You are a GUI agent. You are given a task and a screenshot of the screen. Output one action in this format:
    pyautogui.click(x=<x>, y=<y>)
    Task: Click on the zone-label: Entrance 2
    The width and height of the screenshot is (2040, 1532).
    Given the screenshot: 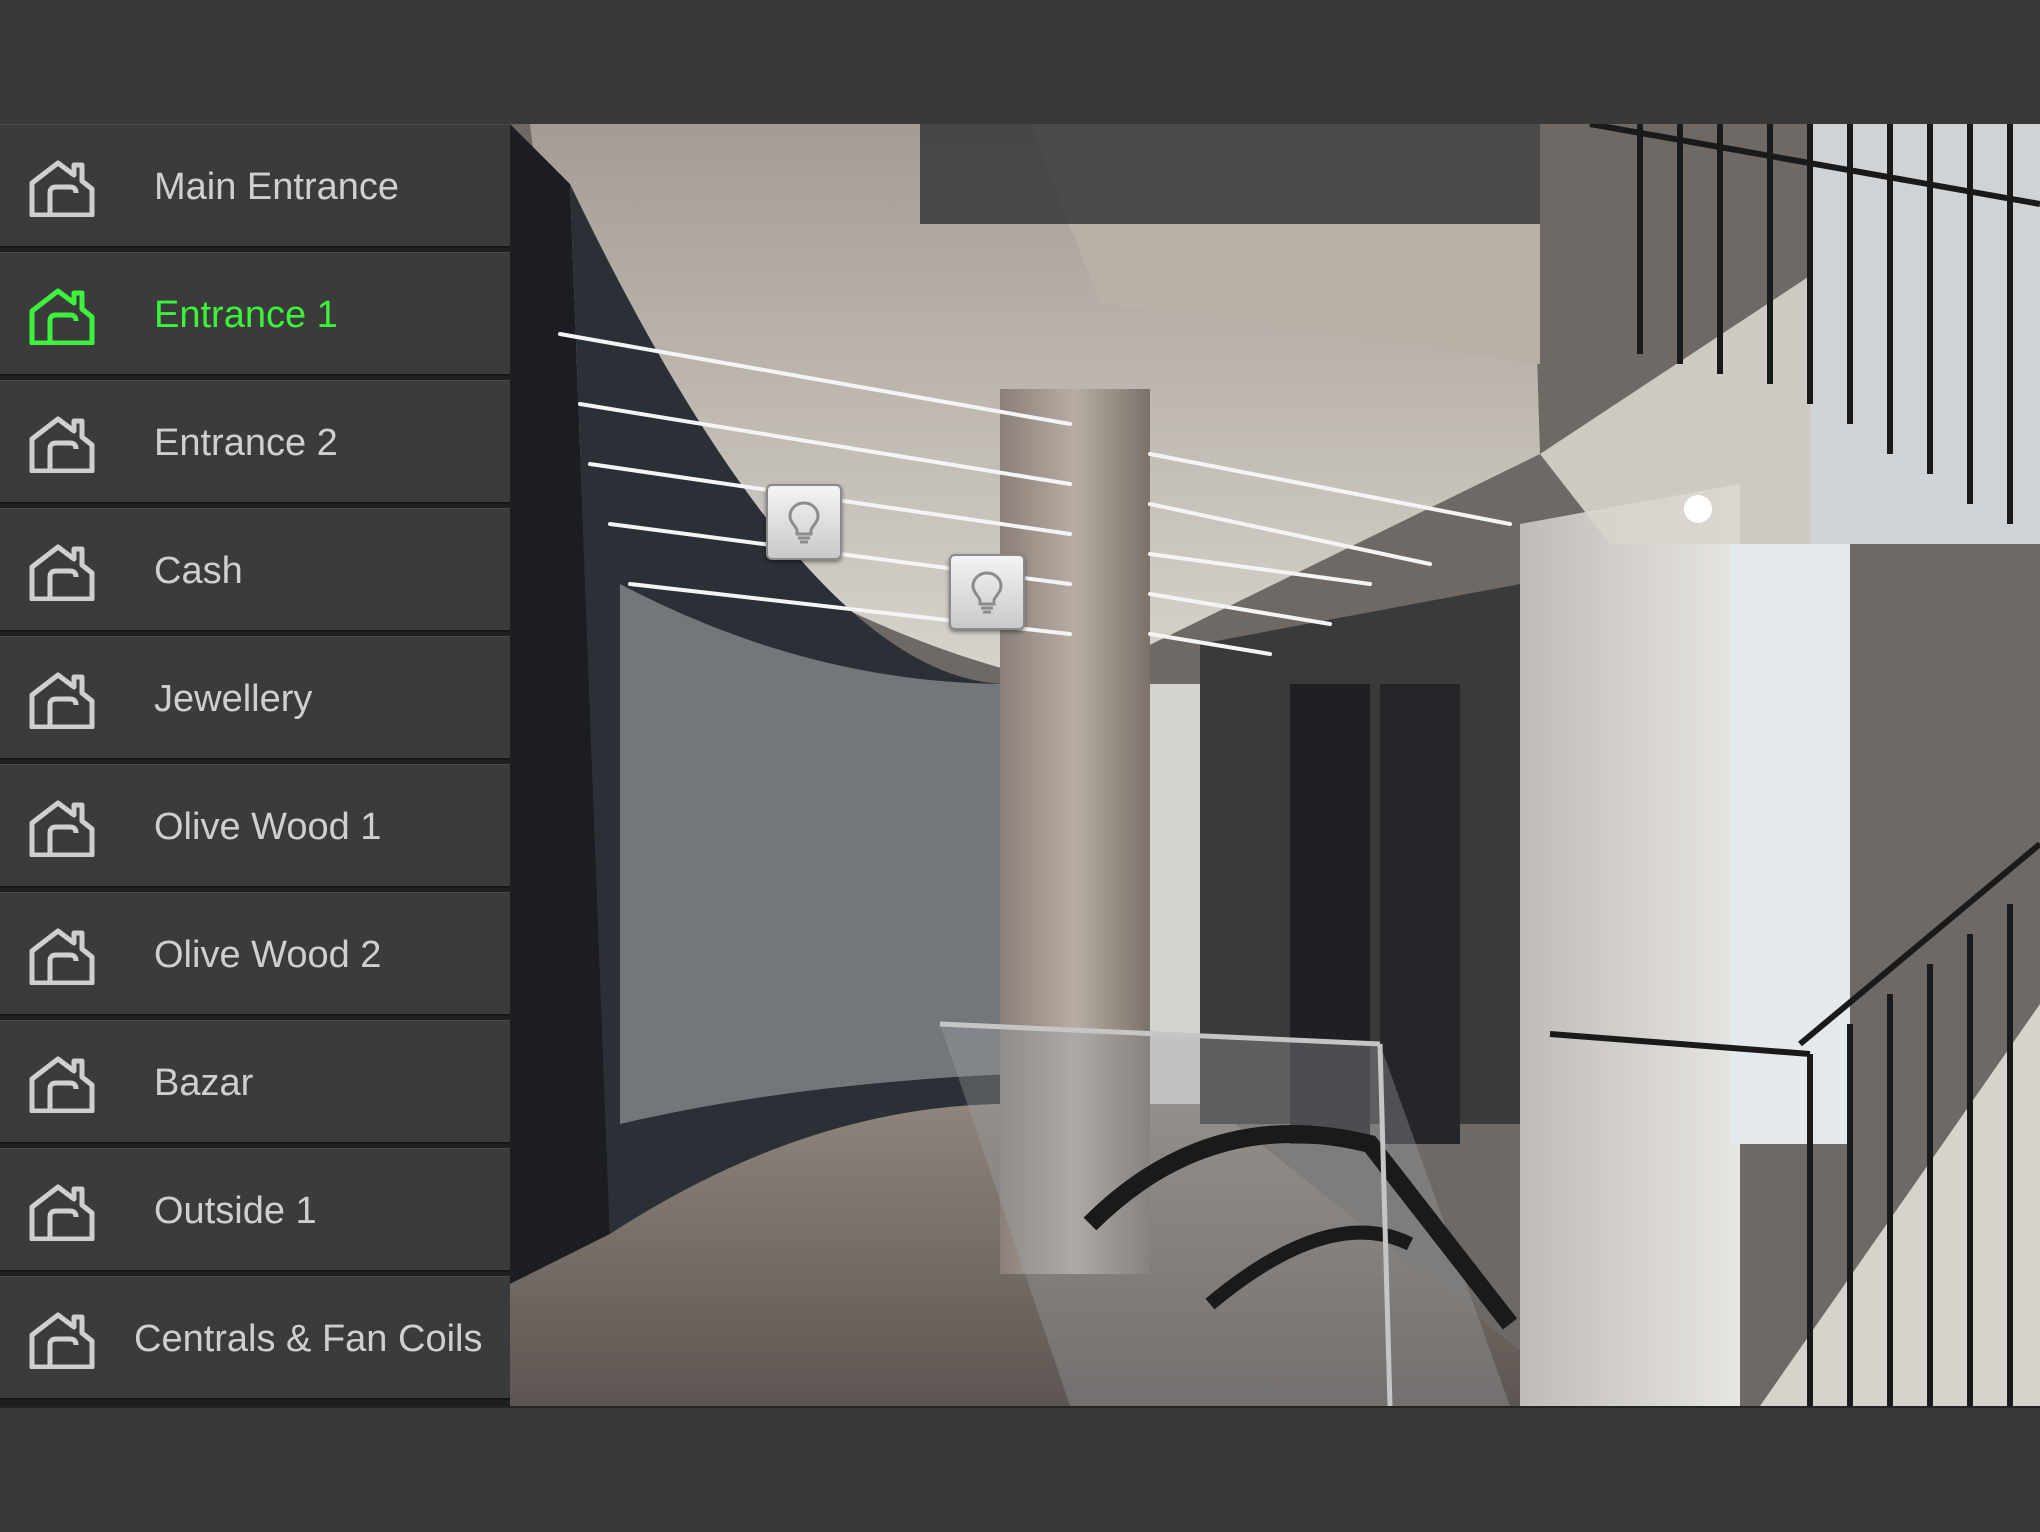 What is the action you would take?
    pyautogui.click(x=246, y=443)
    